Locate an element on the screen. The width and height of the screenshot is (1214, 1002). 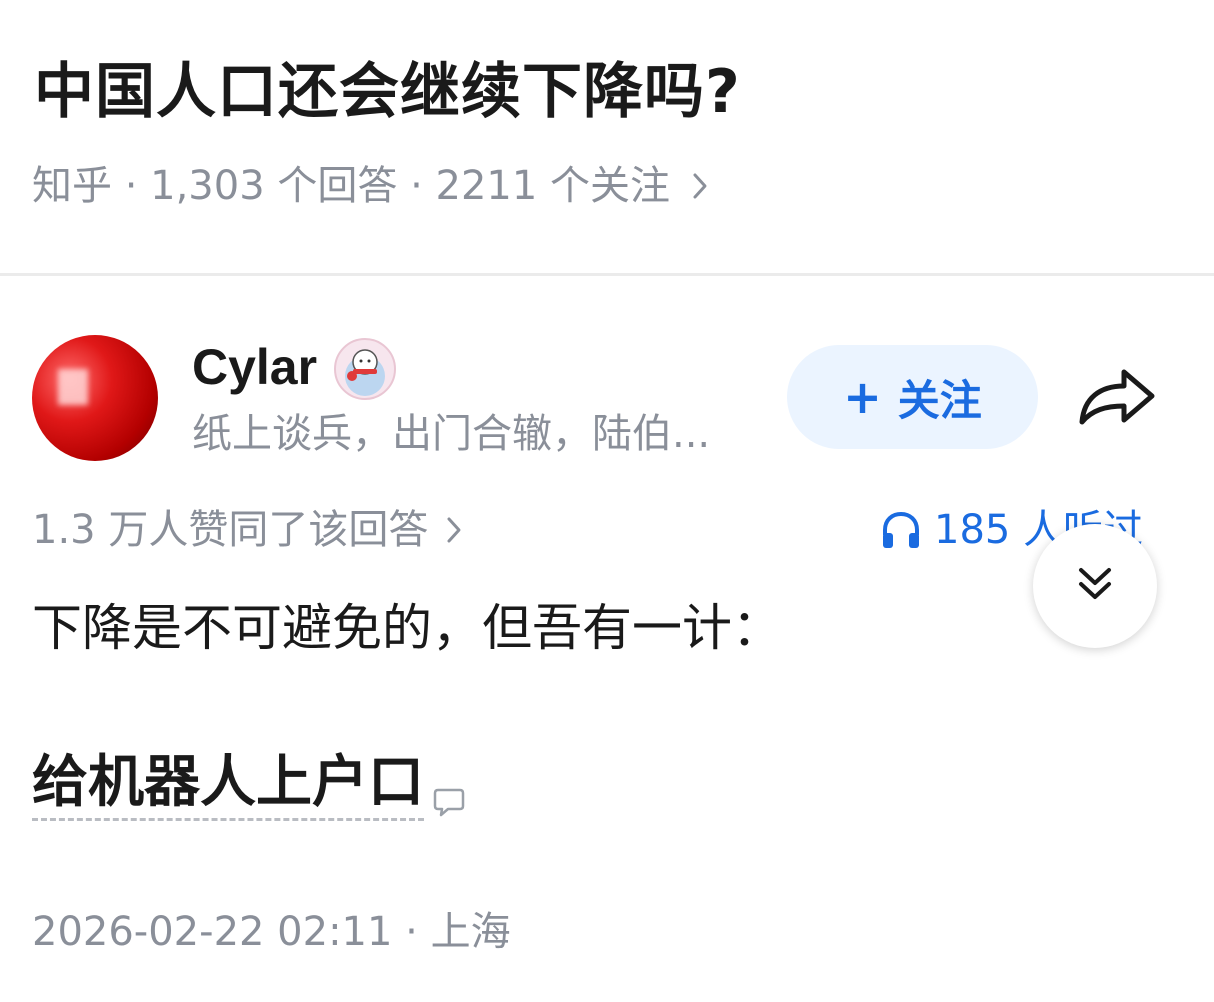
follow-button-label: 关注 is located at coordinates (939, 400).